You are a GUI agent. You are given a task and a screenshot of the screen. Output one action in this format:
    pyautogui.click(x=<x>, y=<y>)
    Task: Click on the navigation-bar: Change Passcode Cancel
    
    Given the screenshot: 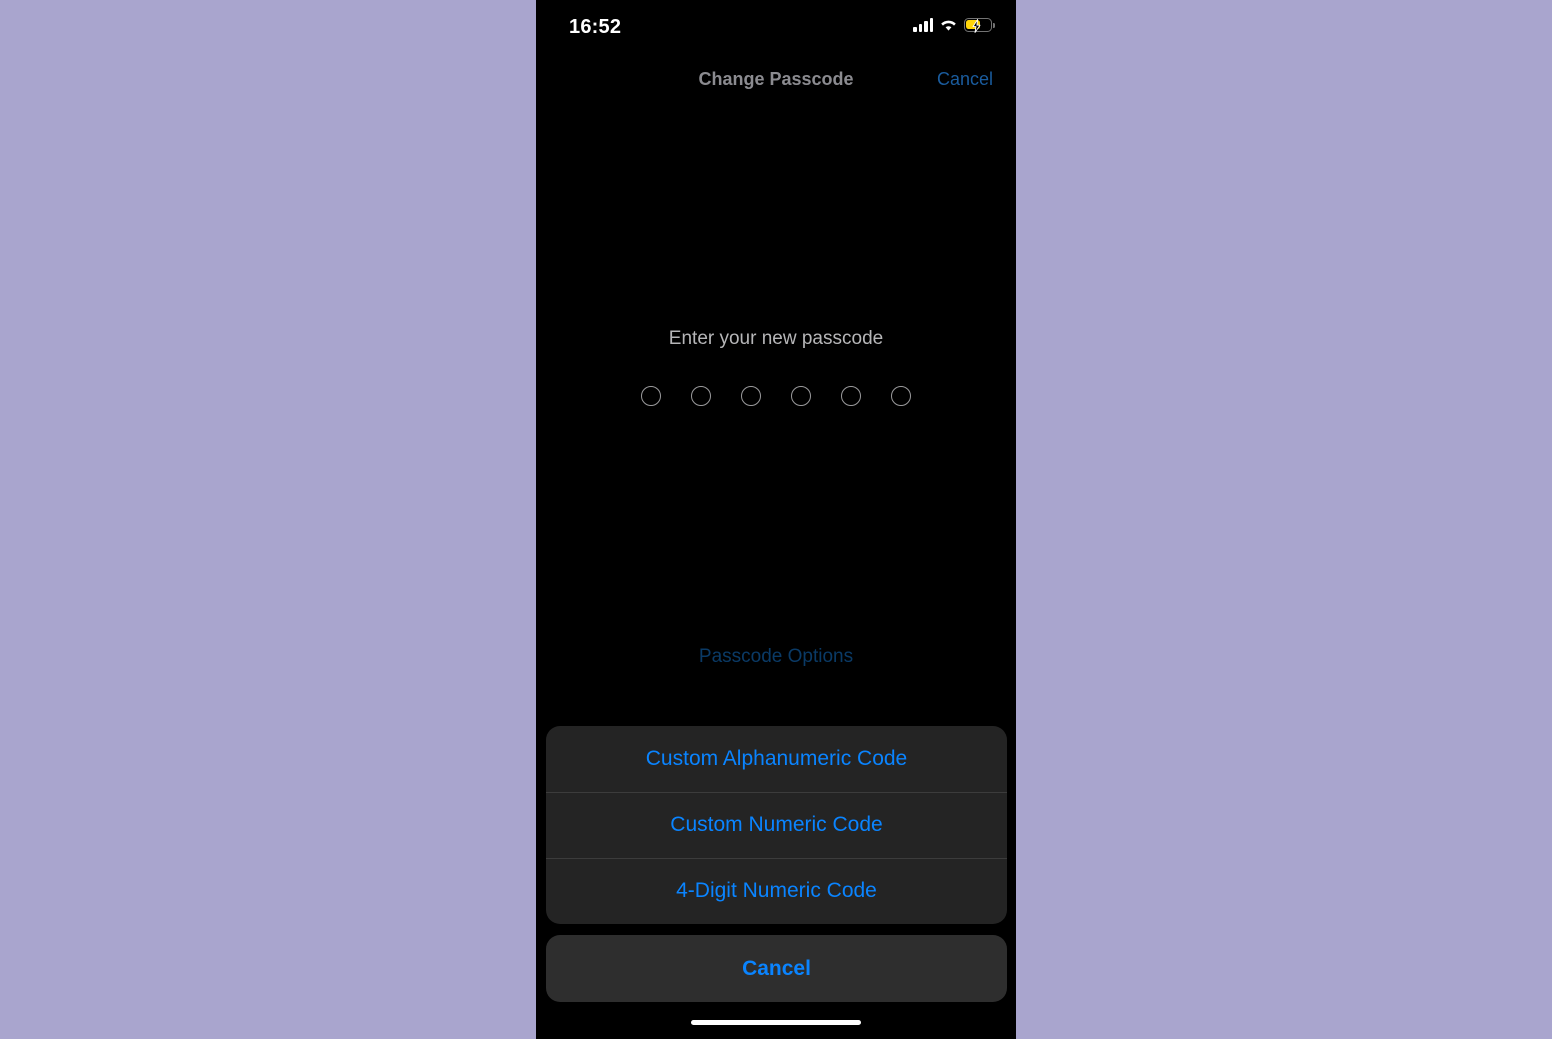 What is the action you would take?
    pyautogui.click(x=776, y=82)
    